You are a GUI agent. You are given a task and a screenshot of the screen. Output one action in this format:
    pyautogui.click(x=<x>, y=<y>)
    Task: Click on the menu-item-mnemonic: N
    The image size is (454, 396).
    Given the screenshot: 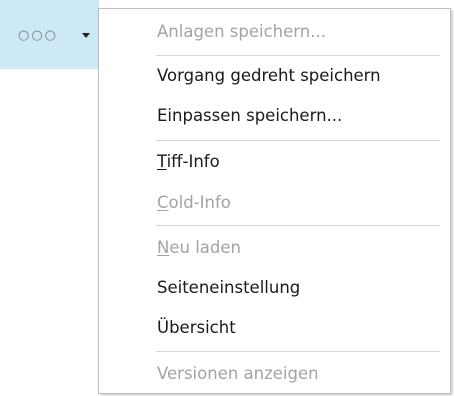 What is the action you would take?
    pyautogui.click(x=163, y=247)
    